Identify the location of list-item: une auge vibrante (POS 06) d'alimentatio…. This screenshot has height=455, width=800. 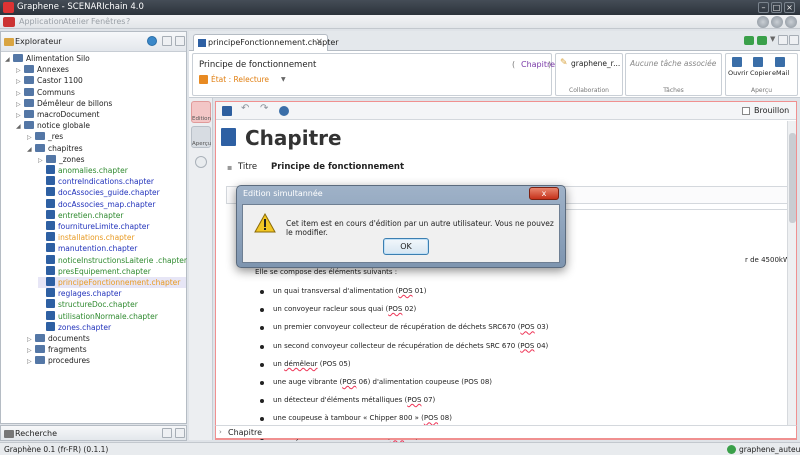
(375, 382).